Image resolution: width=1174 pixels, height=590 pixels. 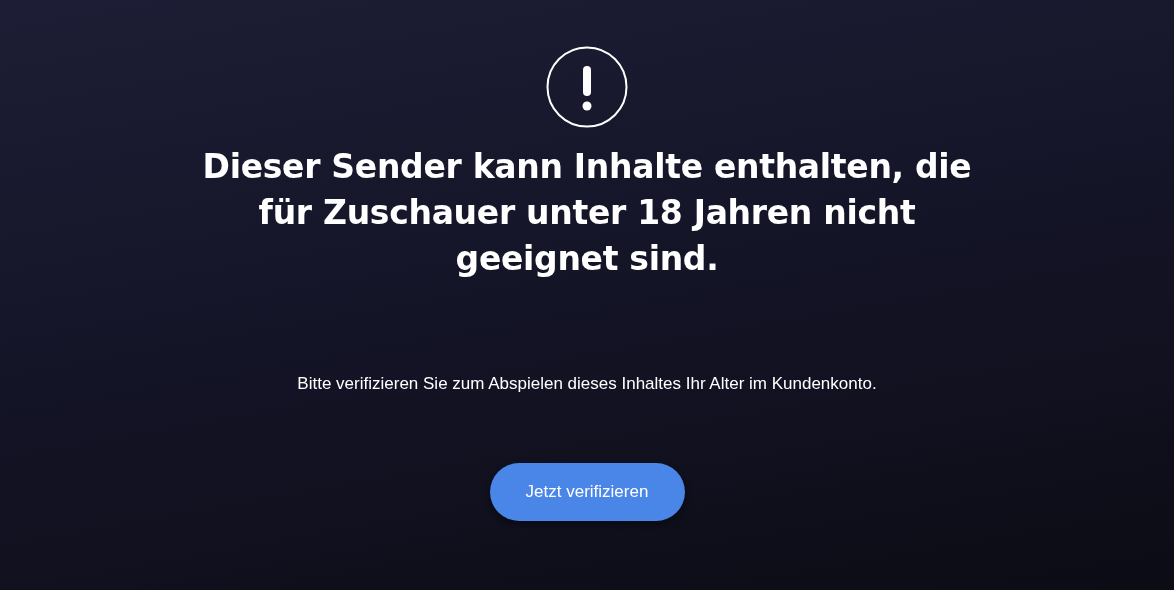 What do you see at coordinates (587, 213) in the screenshot?
I see `warning-heading: Dieser Sender kann Inhalte enthalten, die für Zuschauer unter 18 Jahren nicht geeignet sind.` at bounding box center [587, 213].